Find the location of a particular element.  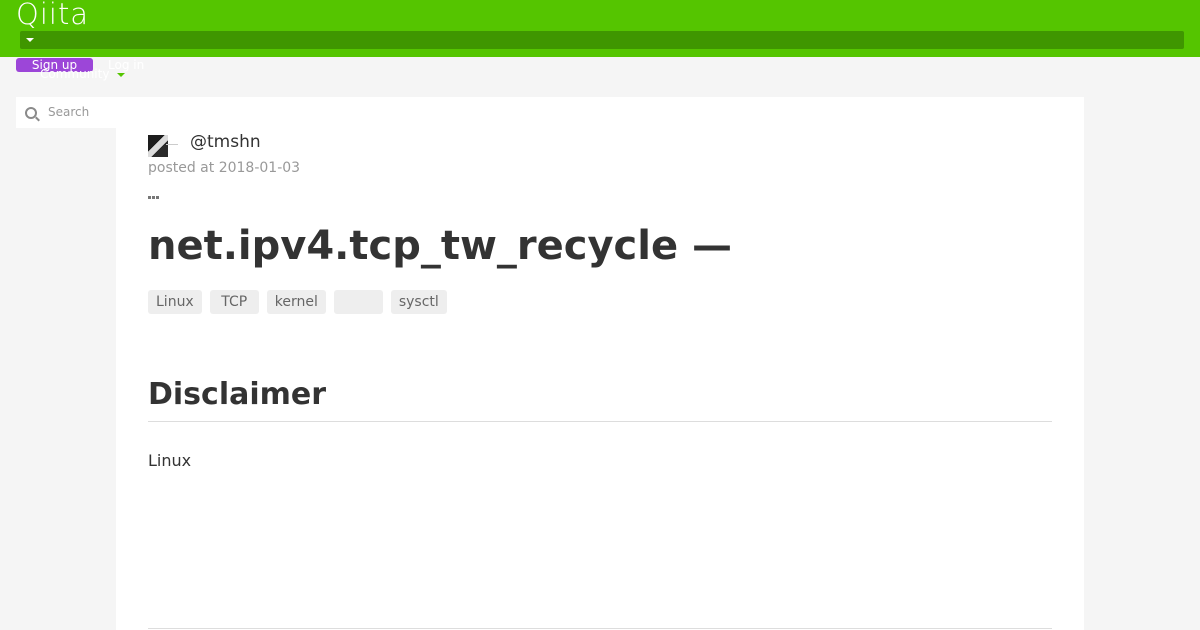

header-toolbar is located at coordinates (602, 40).